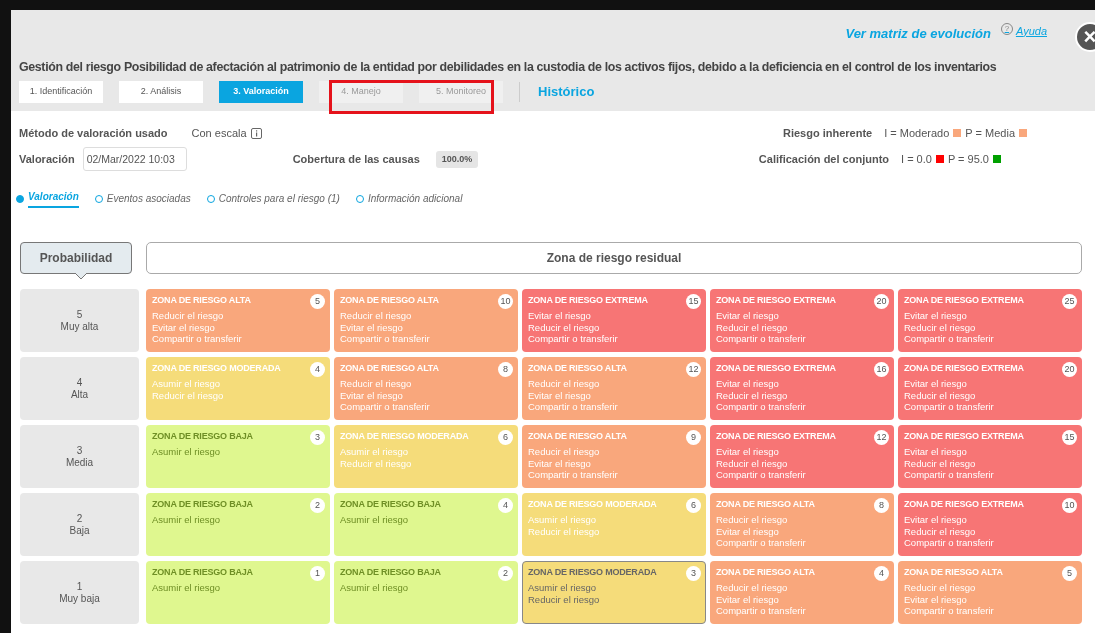 The image size is (1095, 633). I want to click on rating-label: Calificación del conjunto, so click(823, 160).